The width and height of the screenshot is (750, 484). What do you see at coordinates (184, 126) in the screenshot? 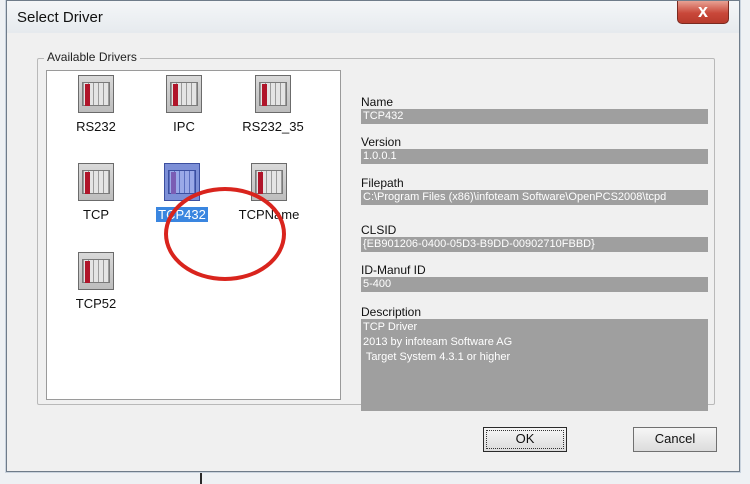
I see `driver-label: IPC` at bounding box center [184, 126].